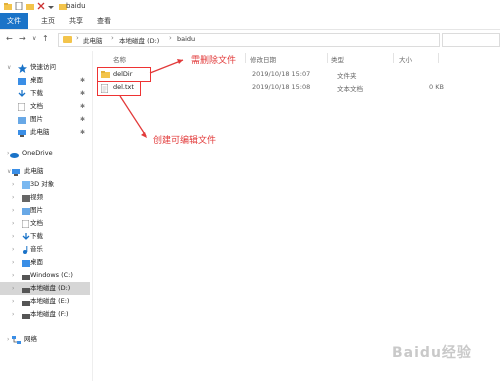  Describe the element at coordinates (151, 98) in the screenshot. I see `annotation-arrows` at that location.